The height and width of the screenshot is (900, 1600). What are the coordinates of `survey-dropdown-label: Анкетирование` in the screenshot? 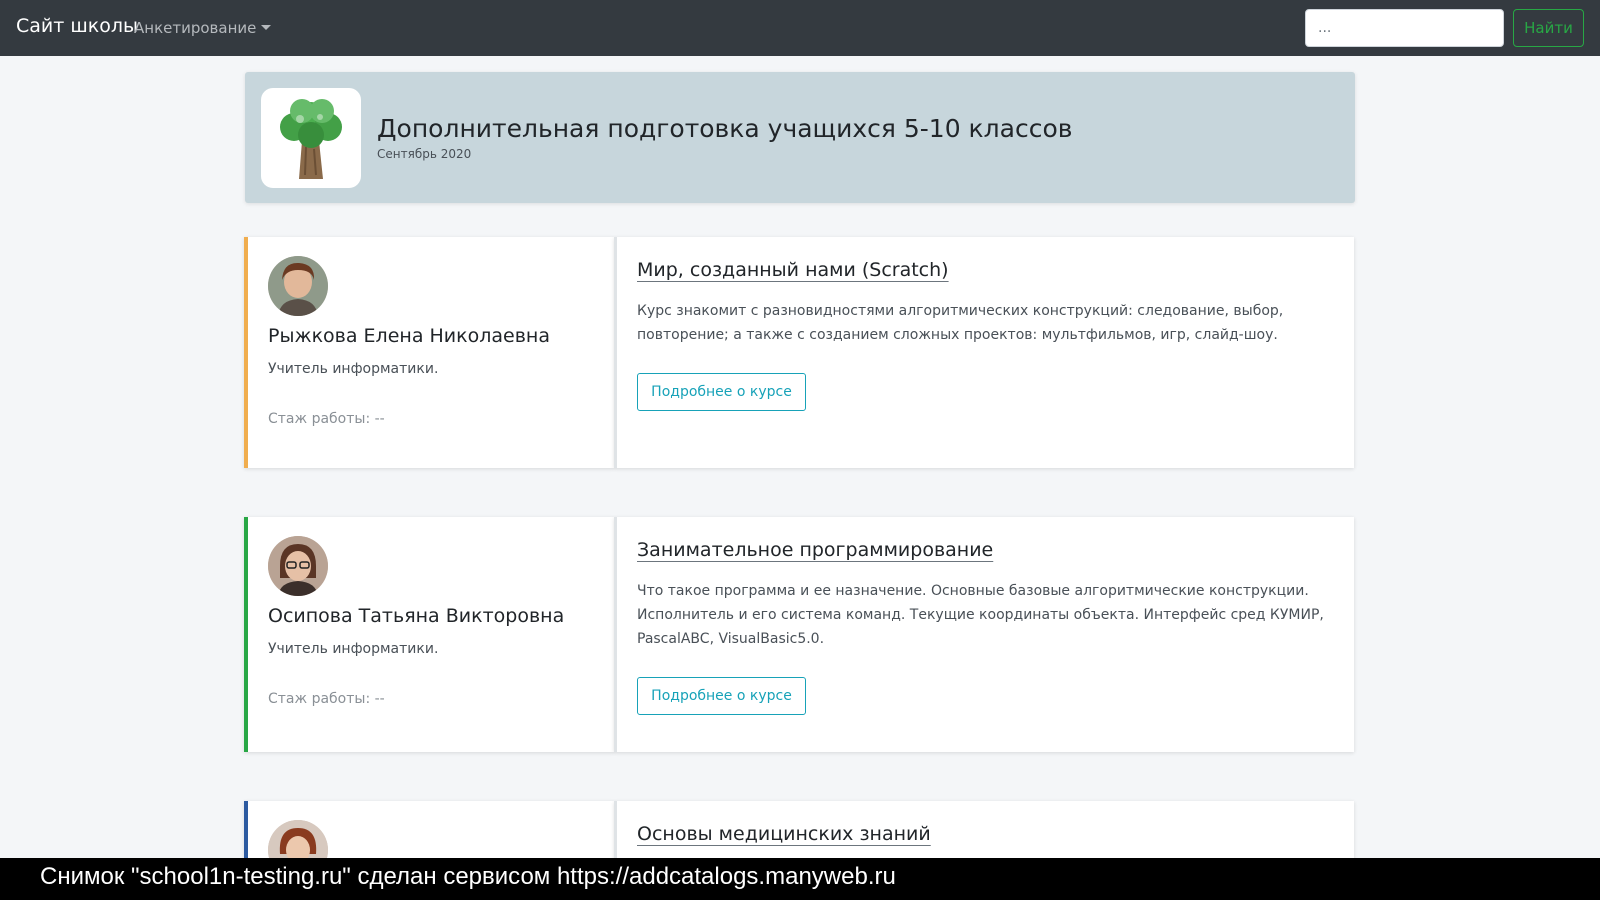 It's located at (195, 28).